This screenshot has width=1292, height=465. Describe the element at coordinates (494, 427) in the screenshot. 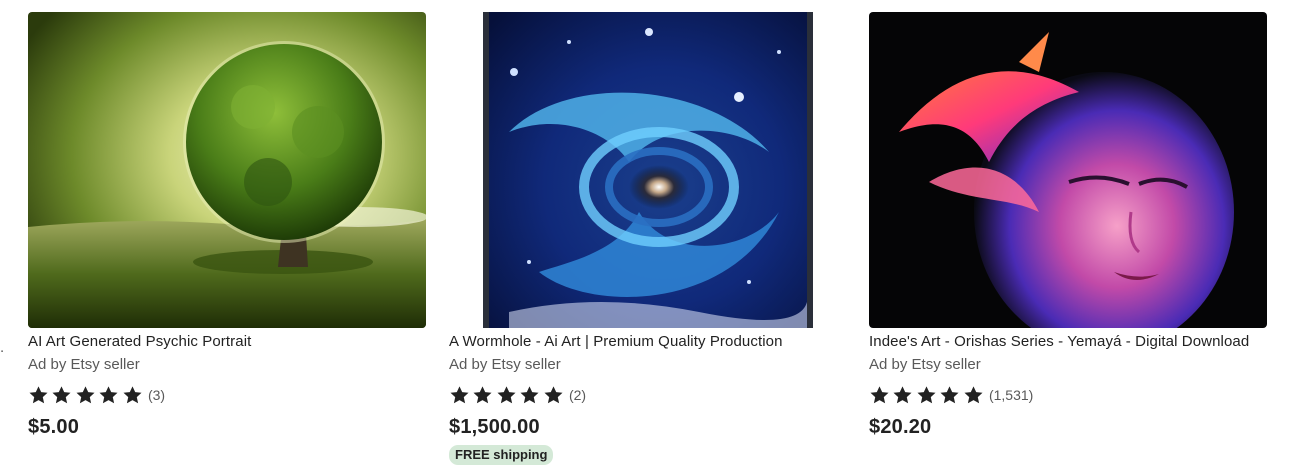

I see `price: $1,500.00` at that location.